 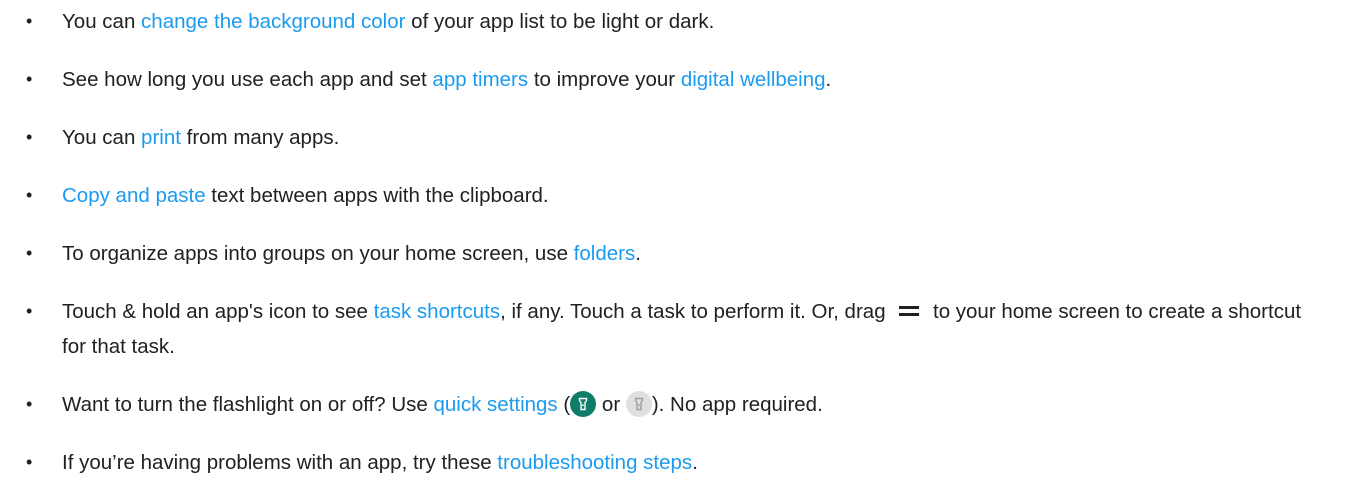 I want to click on flashlight-off-icon, so click(x=638, y=403).